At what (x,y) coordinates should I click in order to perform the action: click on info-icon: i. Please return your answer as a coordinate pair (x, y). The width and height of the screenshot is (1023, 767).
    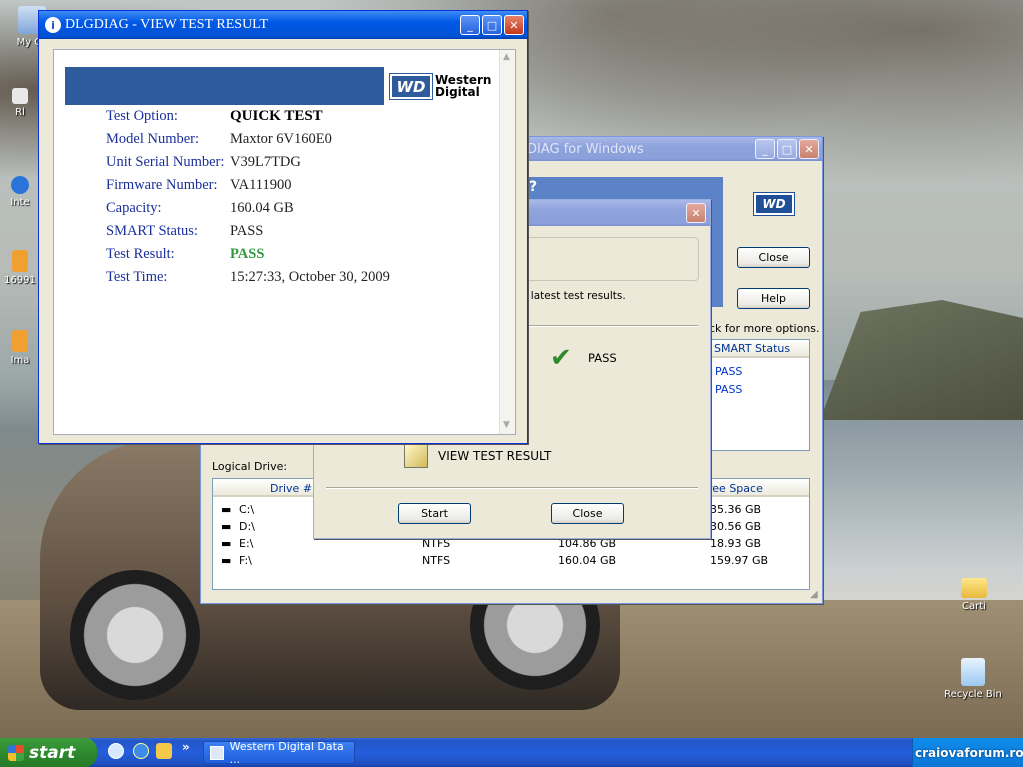
    Looking at the image, I should click on (53, 25).